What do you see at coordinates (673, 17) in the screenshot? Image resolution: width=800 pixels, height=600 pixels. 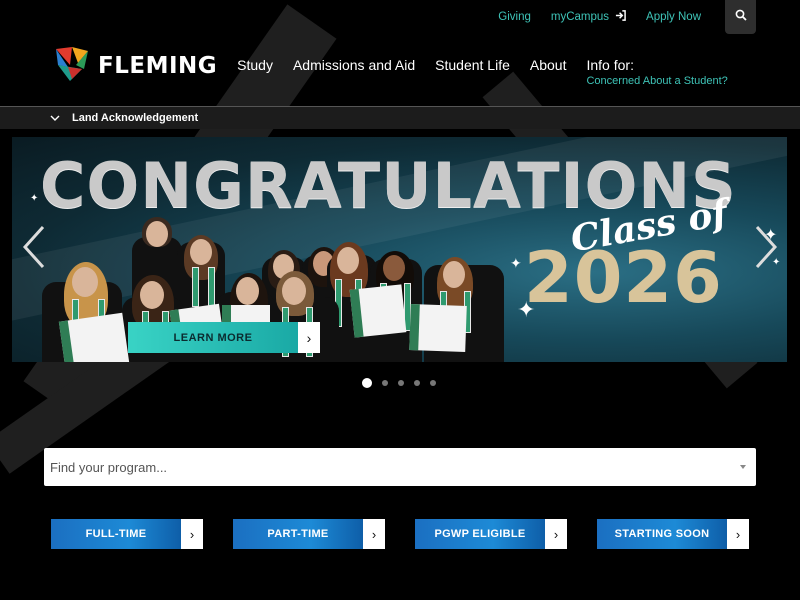 I see `apply-now-link: Apply Now` at bounding box center [673, 17].